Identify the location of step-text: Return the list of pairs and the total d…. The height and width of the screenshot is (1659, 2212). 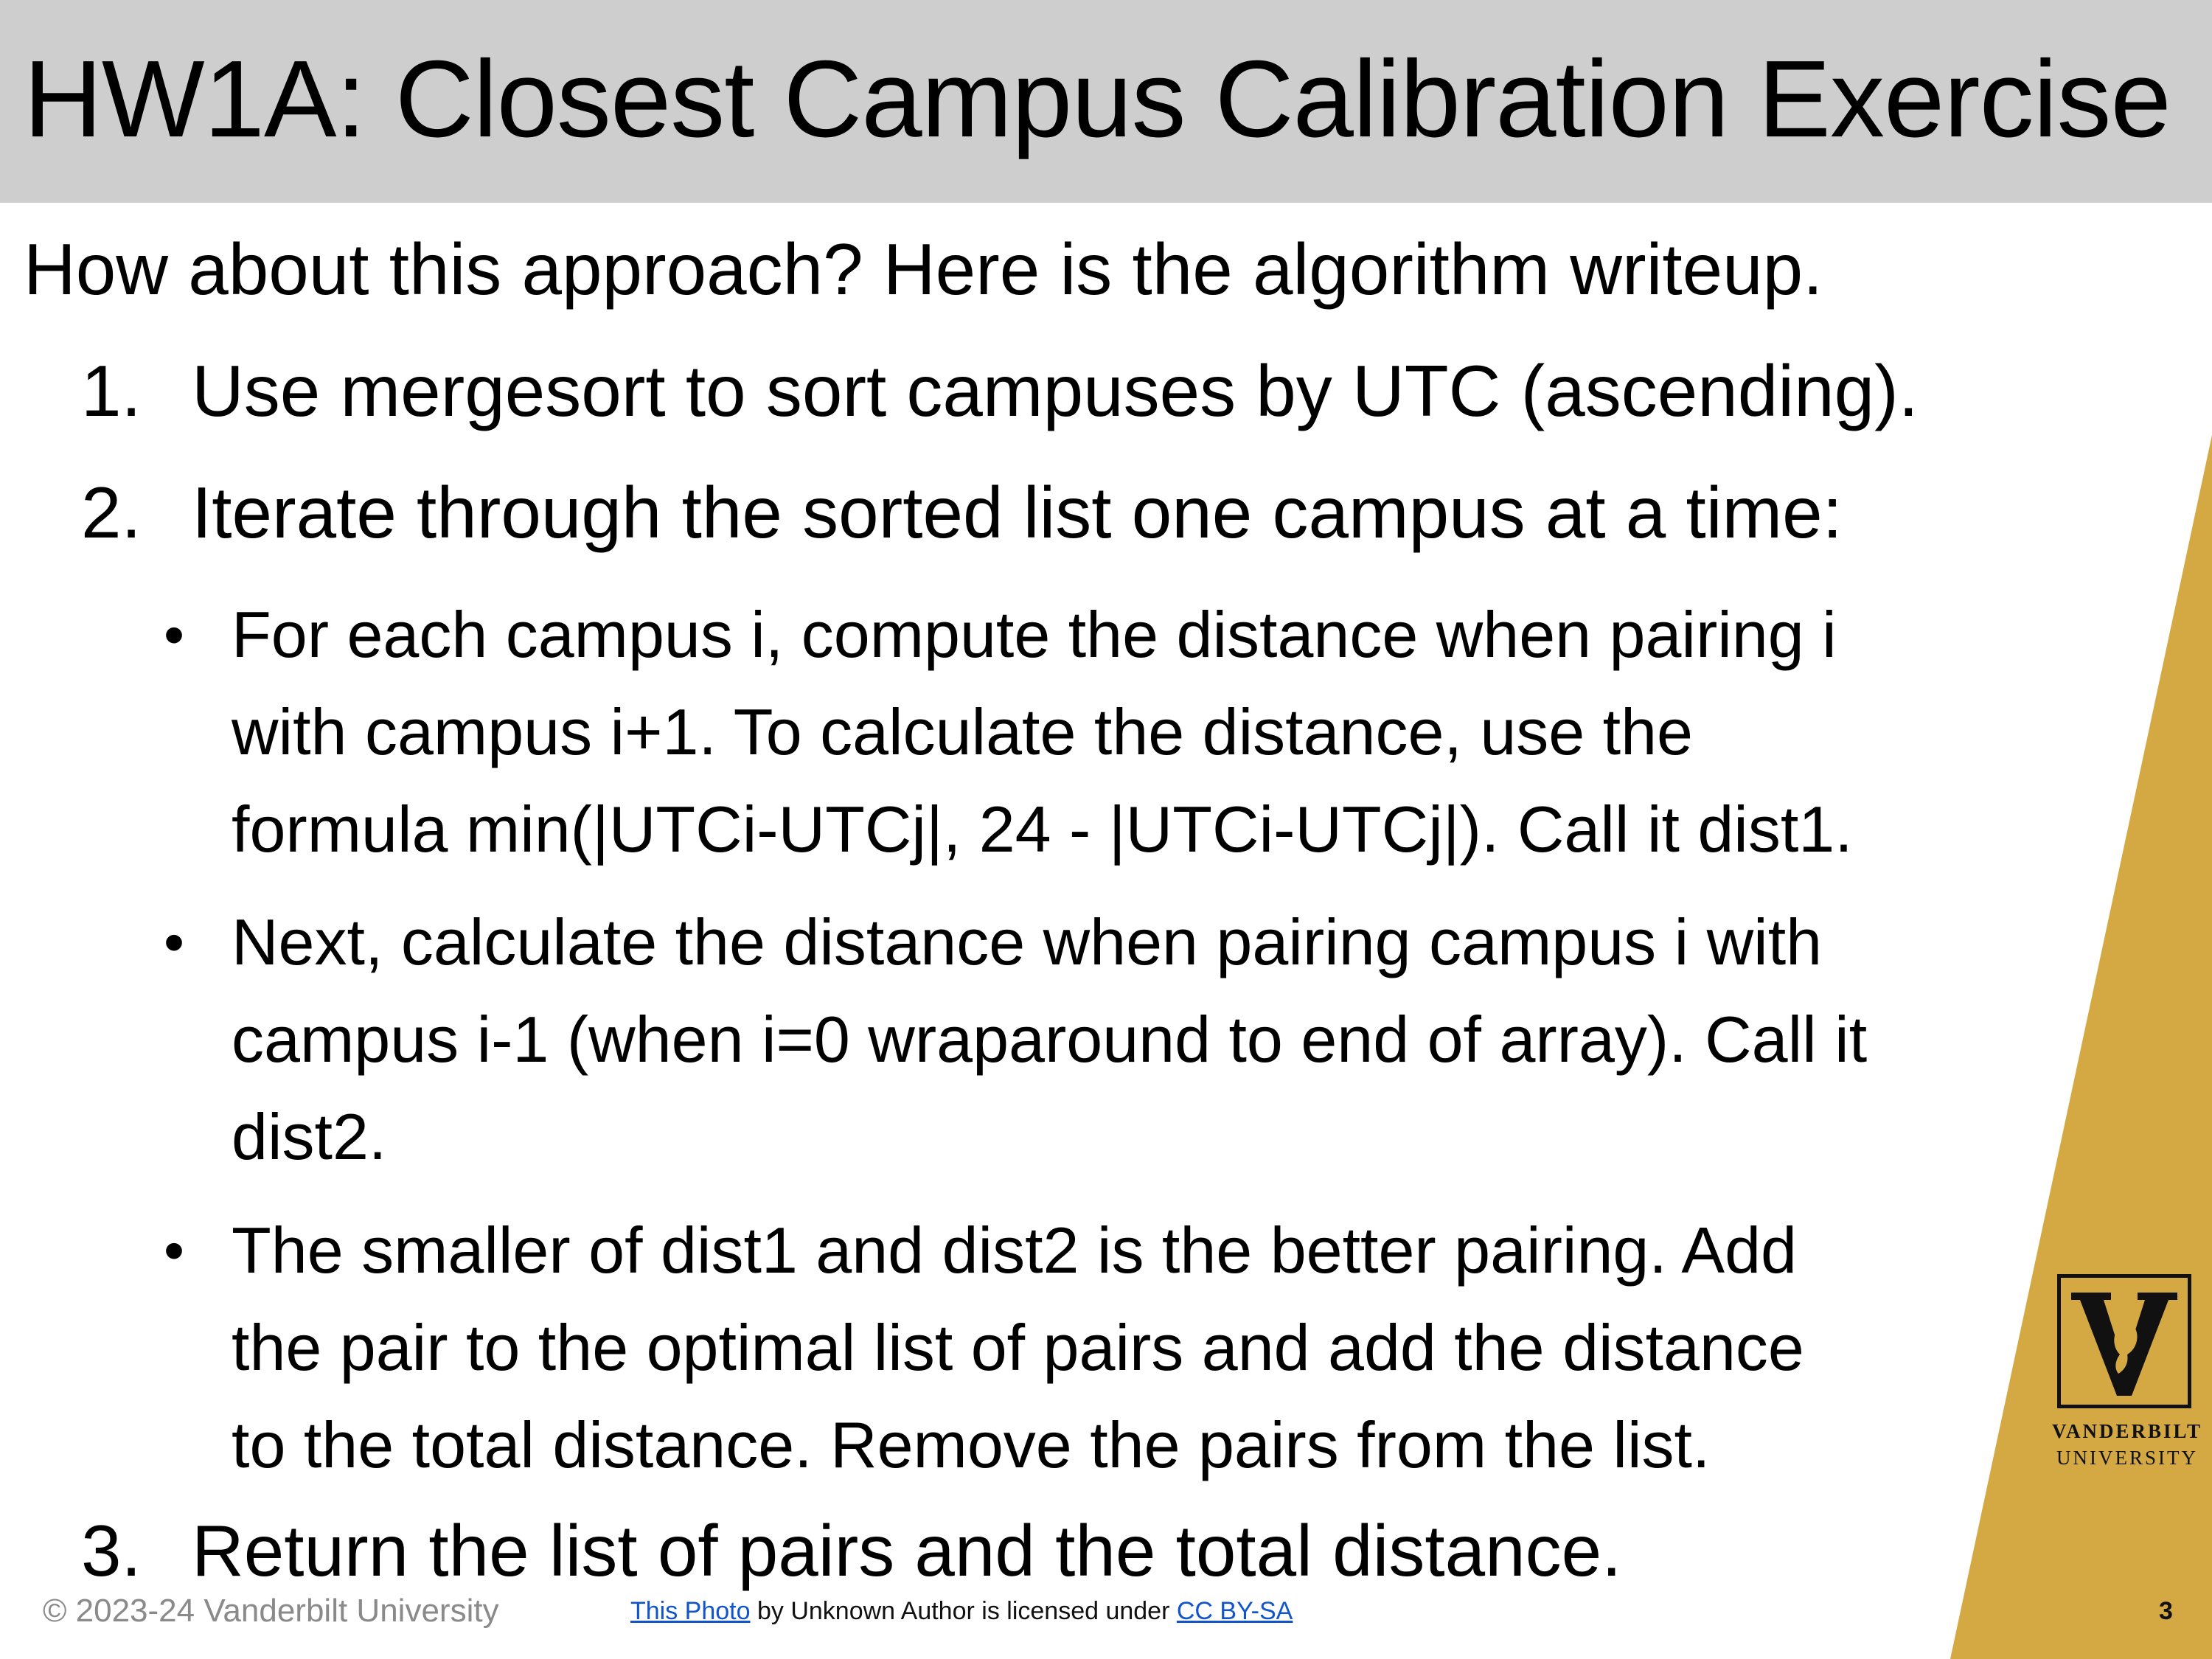
(907, 1550).